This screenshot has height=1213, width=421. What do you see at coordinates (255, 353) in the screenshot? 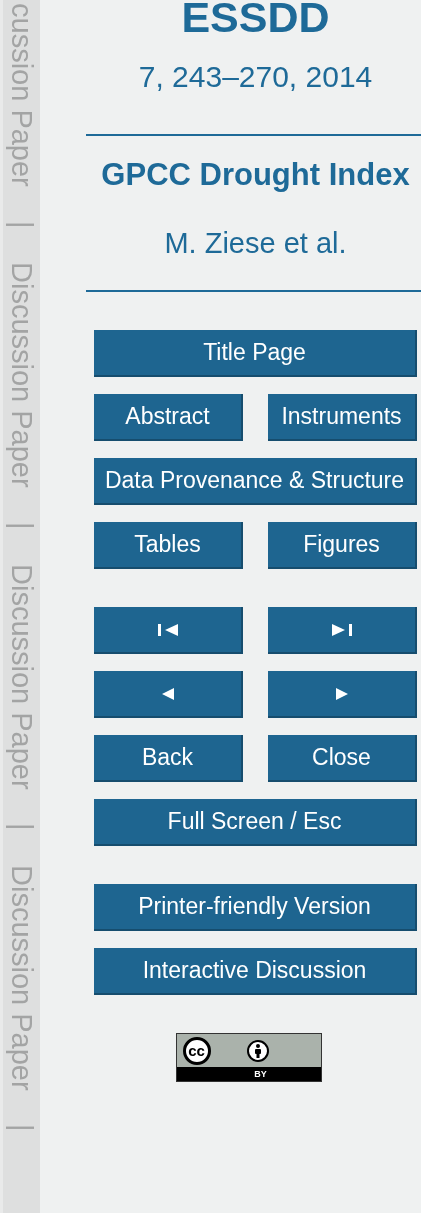
I see `nav-button: Title Page` at bounding box center [255, 353].